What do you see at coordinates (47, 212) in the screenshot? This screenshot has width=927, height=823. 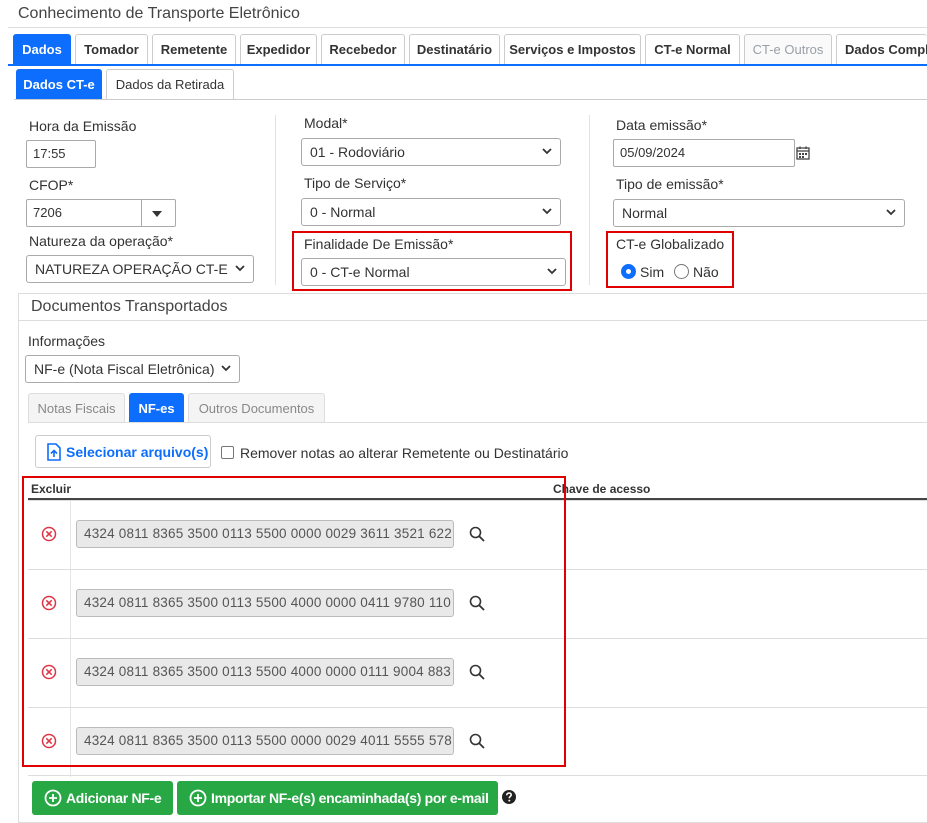 I see `cfop-value: 7206` at bounding box center [47, 212].